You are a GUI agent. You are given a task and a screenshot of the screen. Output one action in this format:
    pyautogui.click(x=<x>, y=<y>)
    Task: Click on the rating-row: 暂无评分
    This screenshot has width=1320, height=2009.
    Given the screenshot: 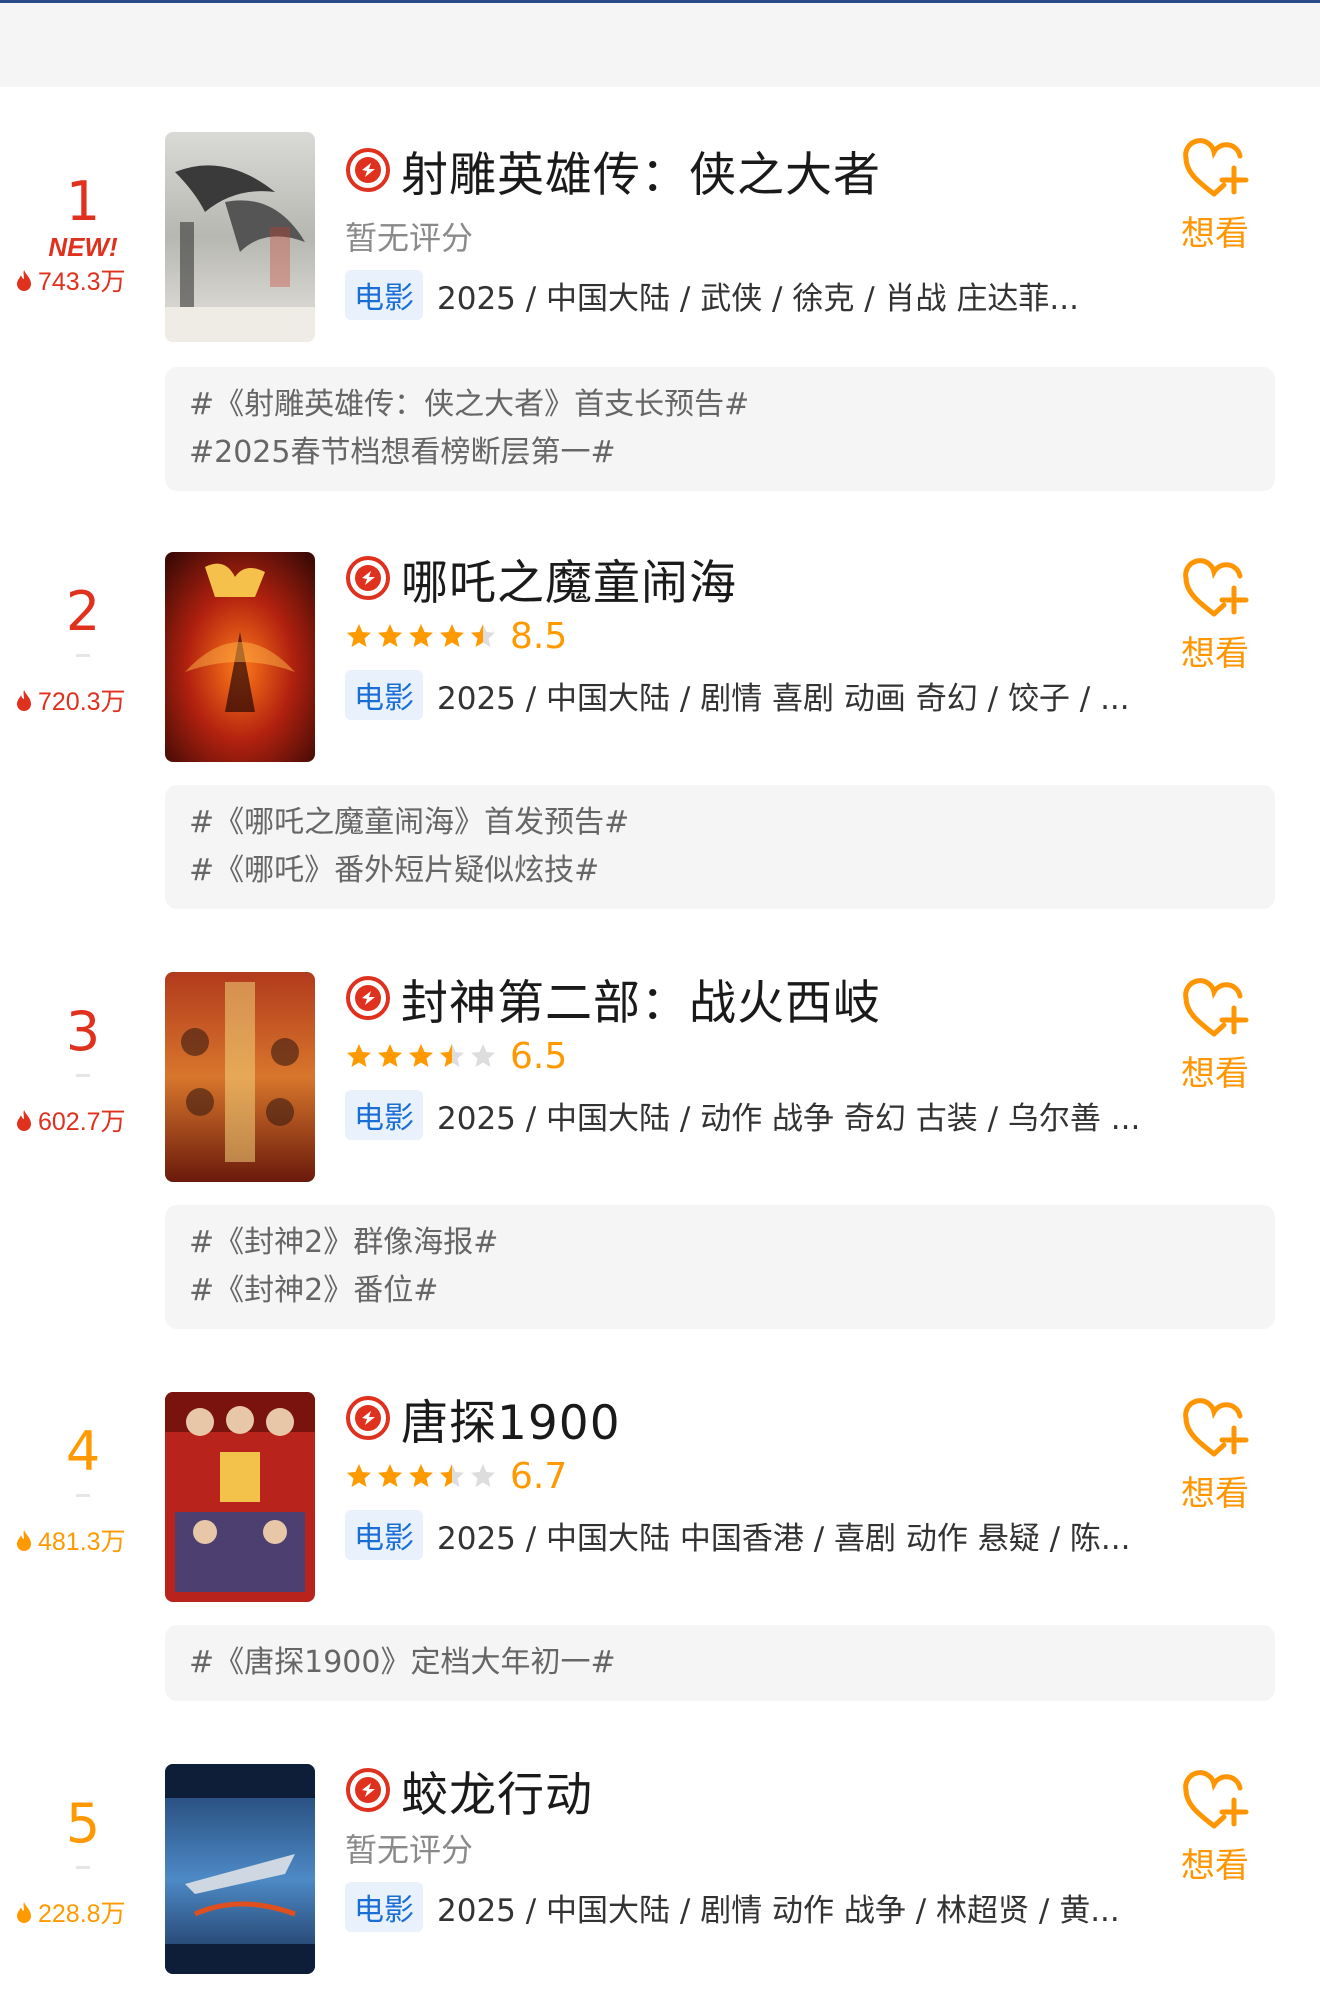 What is the action you would take?
    pyautogui.click(x=409, y=236)
    